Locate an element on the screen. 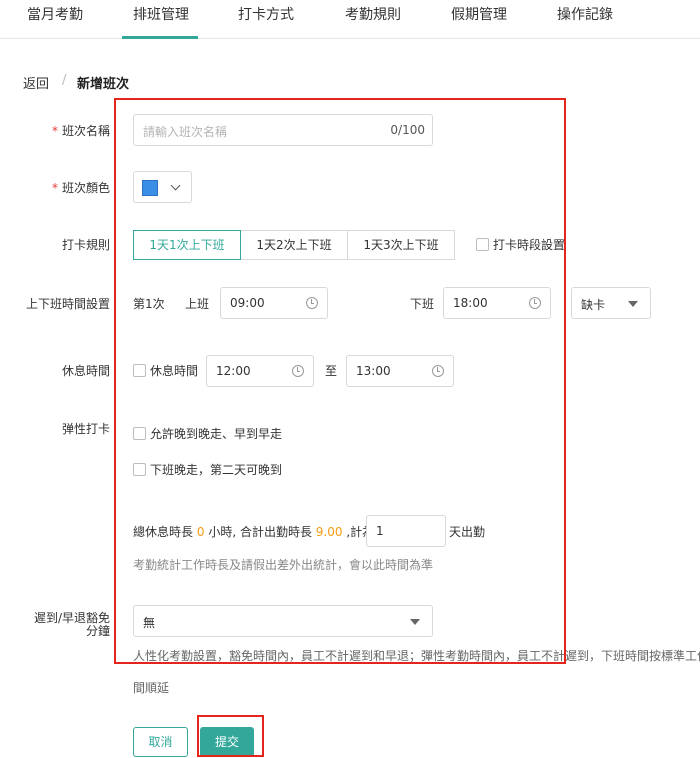 This screenshot has height=758, width=700. shift-name-char-counter: 0/100 is located at coordinates (407, 130).